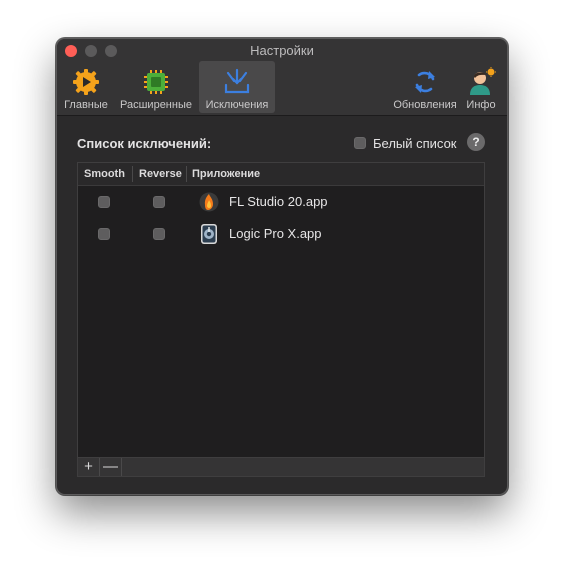  What do you see at coordinates (281, 467) in the screenshot?
I see `table-footer: + —` at bounding box center [281, 467].